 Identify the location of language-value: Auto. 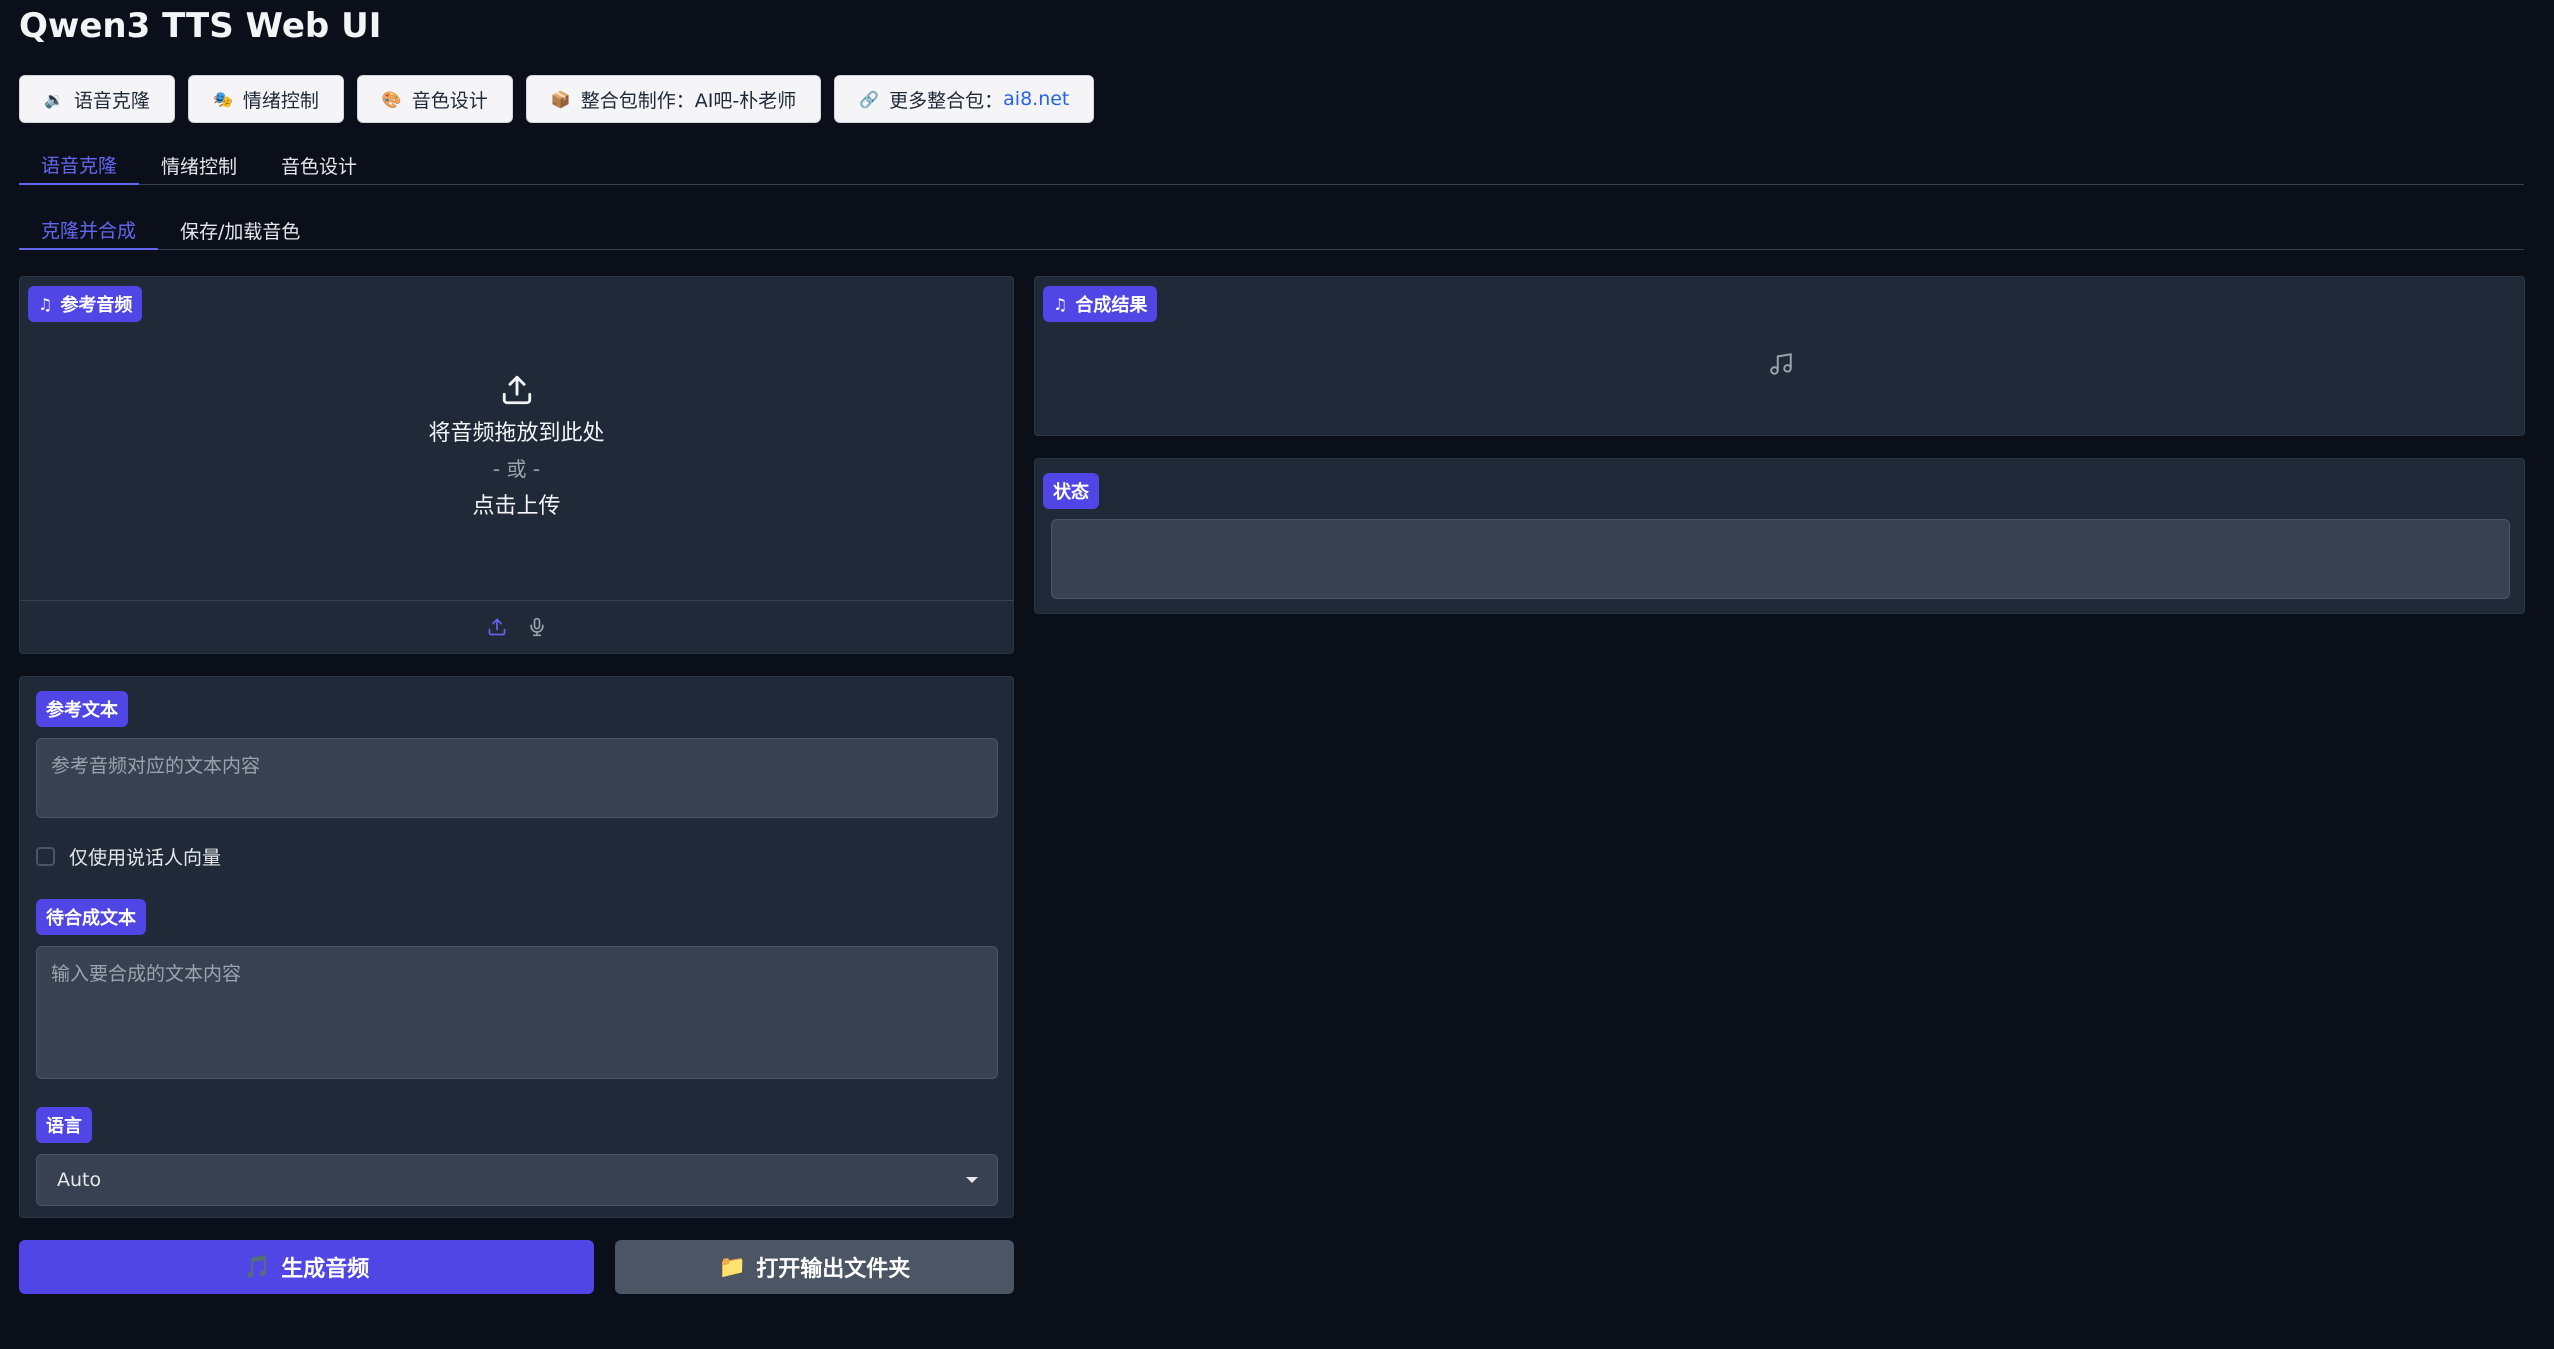
(79, 1180).